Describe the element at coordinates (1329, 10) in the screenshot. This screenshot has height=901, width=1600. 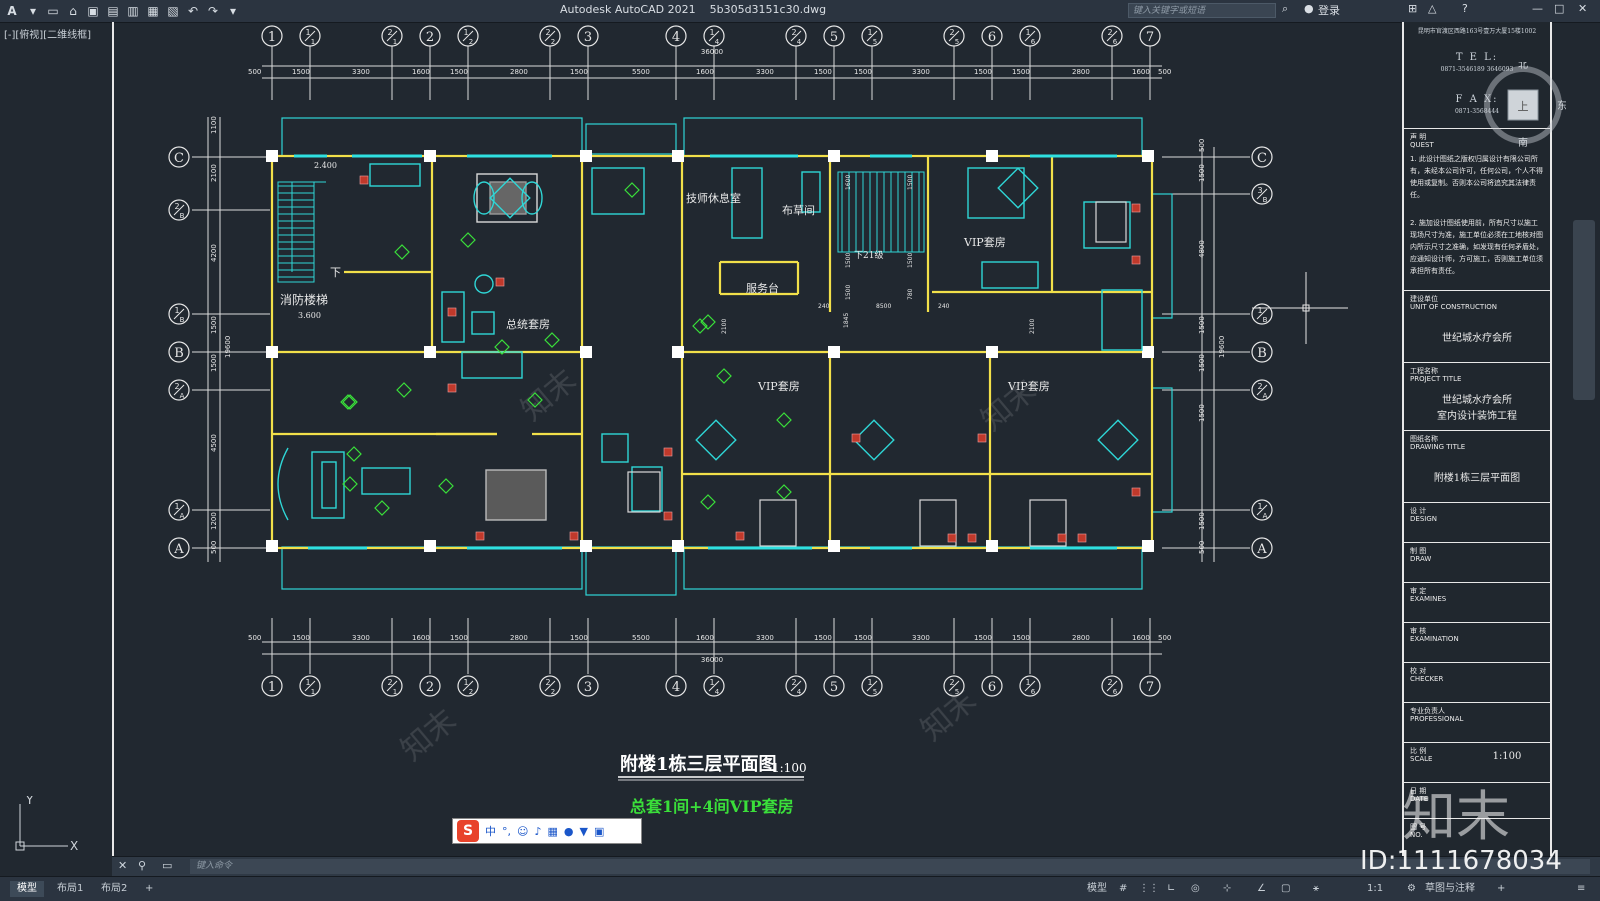
I see `login-link: 登录` at that location.